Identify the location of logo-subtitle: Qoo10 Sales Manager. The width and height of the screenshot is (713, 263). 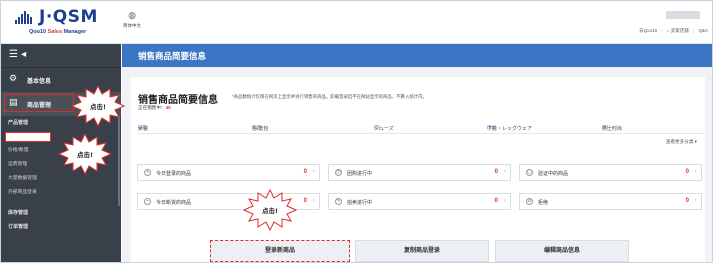
(58, 32).